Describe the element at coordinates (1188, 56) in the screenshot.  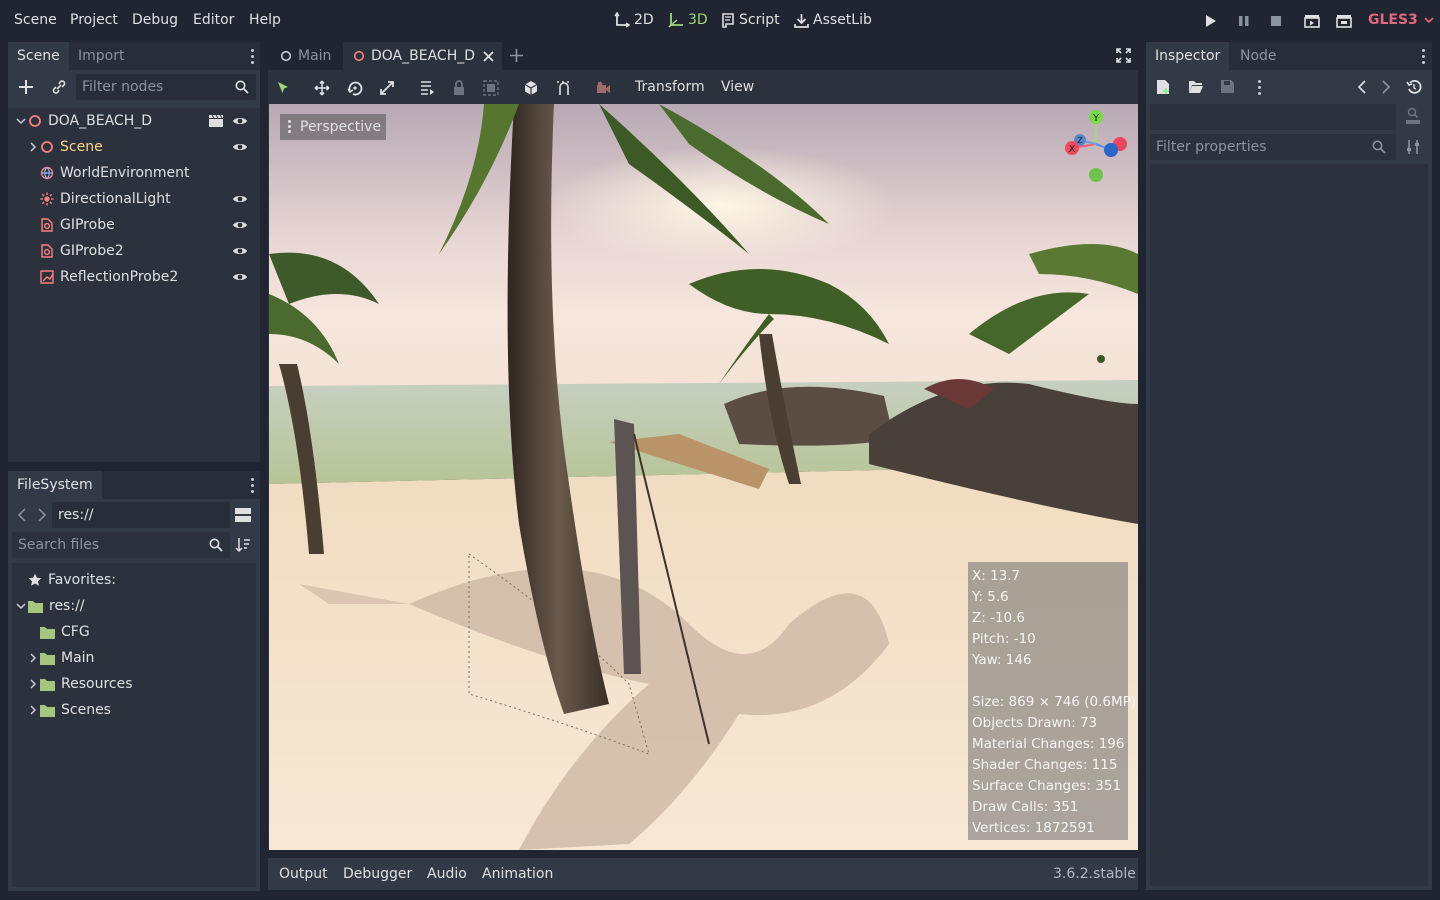
I see `tab-inspector: Inspector` at that location.